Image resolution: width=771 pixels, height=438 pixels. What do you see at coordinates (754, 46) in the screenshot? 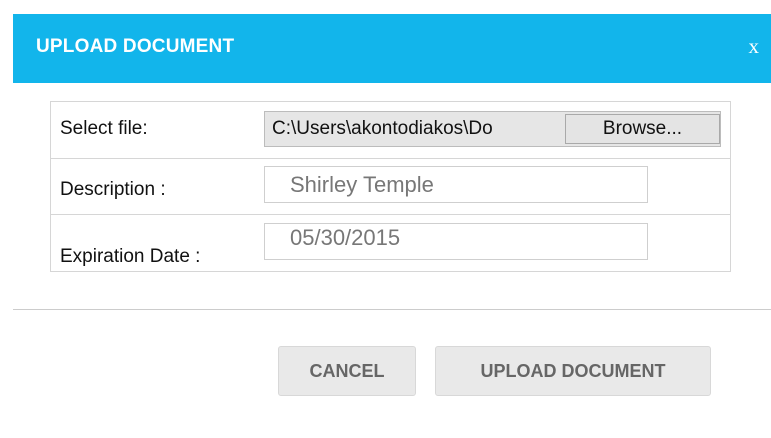
I see `close-icon: x` at bounding box center [754, 46].